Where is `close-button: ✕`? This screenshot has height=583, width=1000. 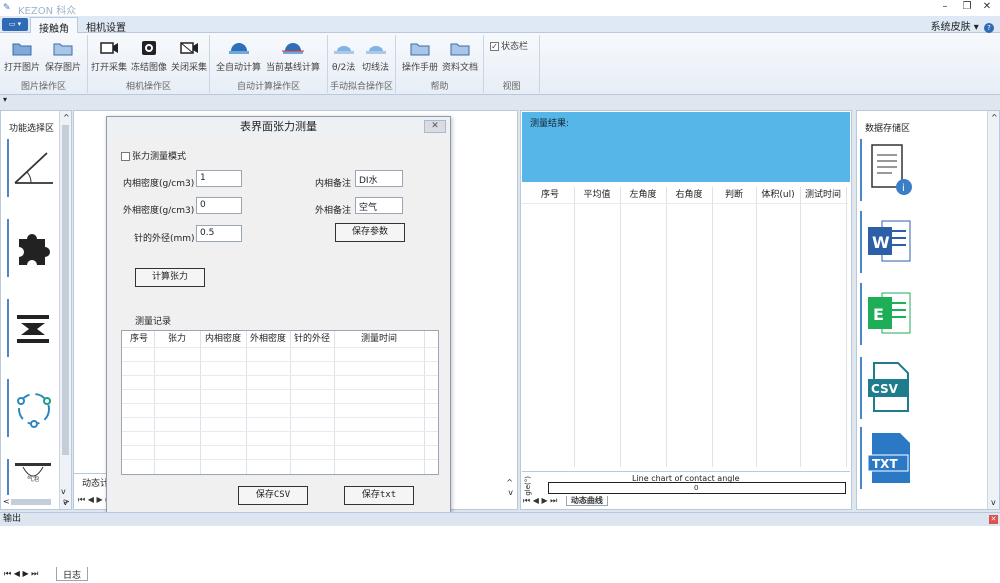 close-button: ✕ is located at coordinates (987, 8).